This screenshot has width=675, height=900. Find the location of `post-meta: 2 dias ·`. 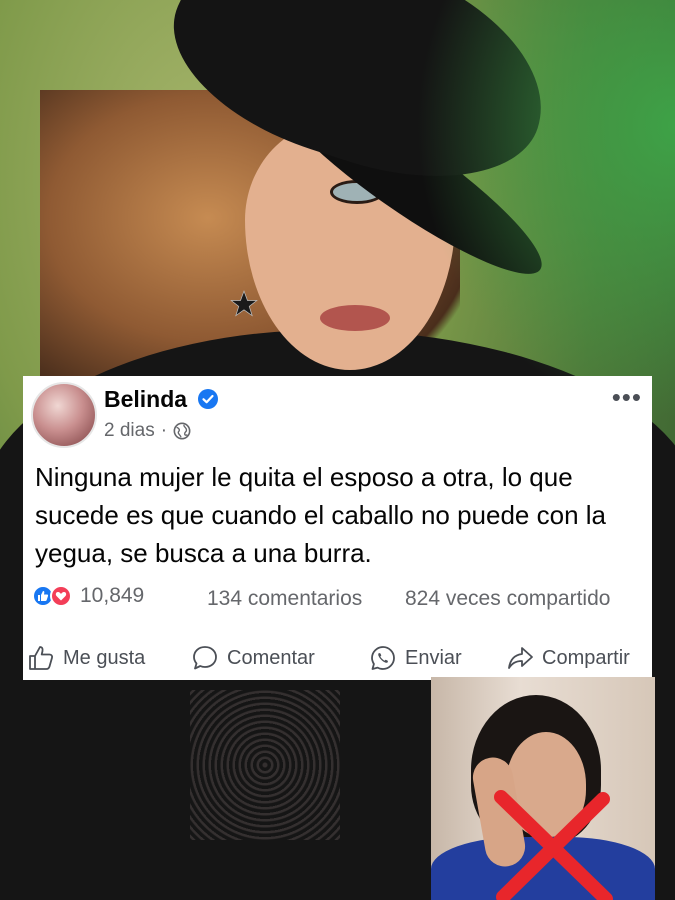

post-meta: 2 dias · is located at coordinates (147, 431).